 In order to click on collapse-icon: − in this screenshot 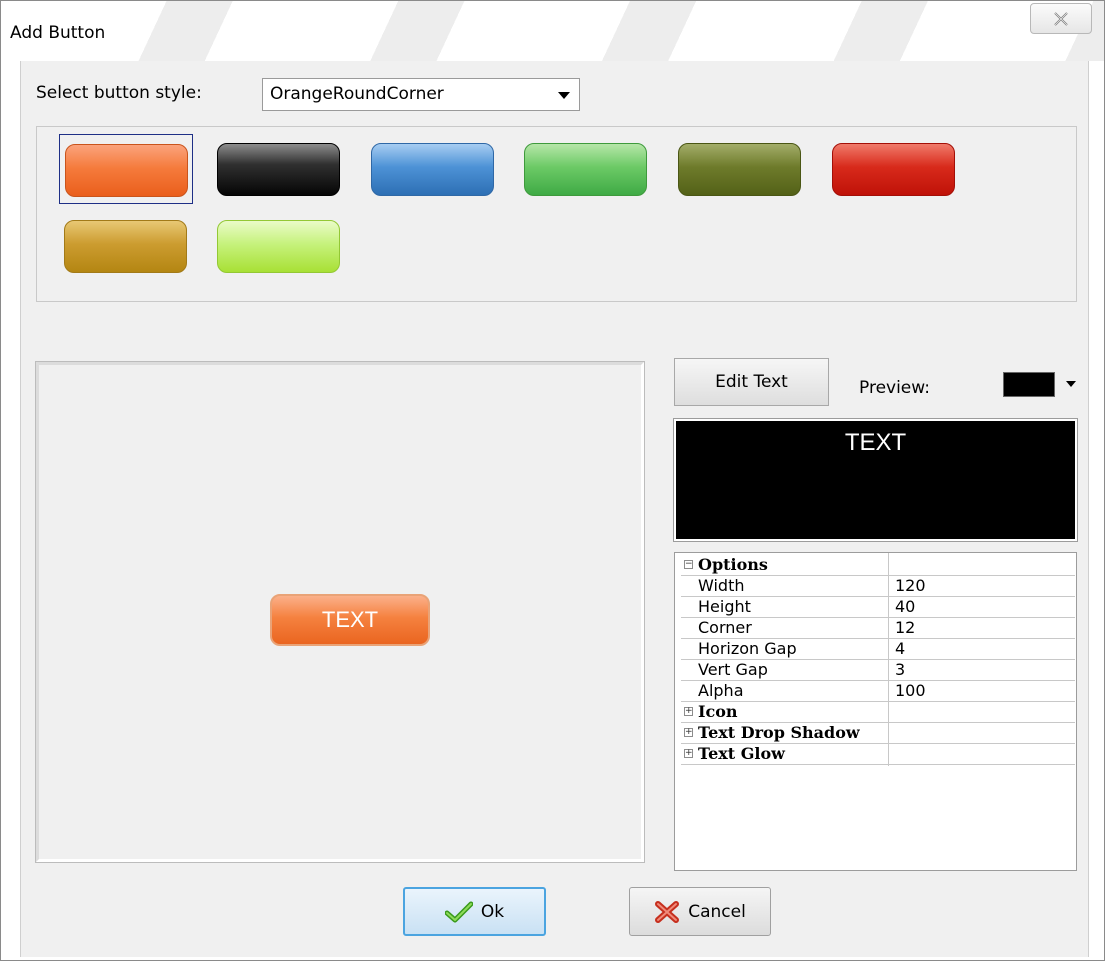, I will do `click(688, 564)`.